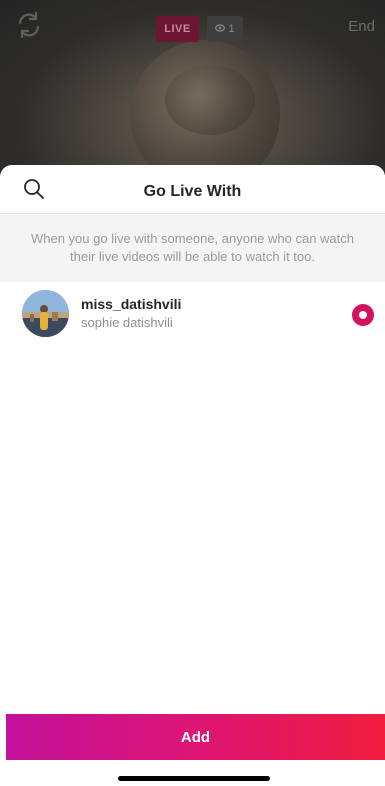  I want to click on live-badge: LIVE, so click(177, 29).